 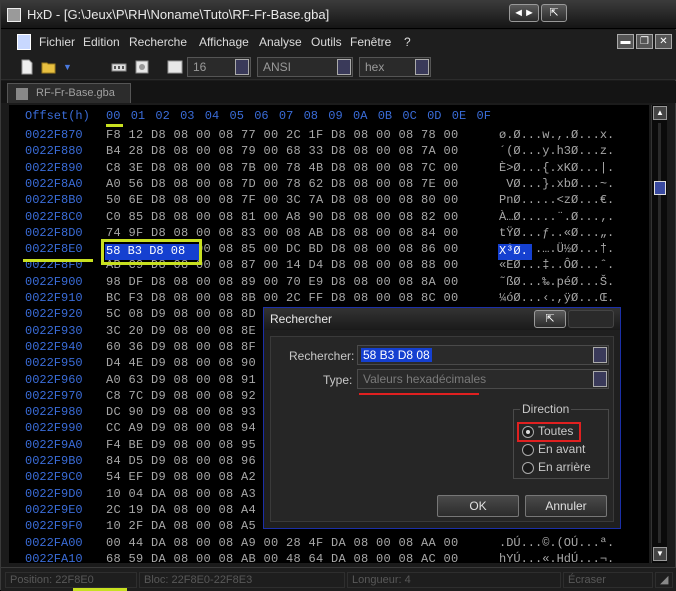 I want to click on row-bytes: 54 EF D9 08 00 08 A2 00, so click(x=192, y=477).